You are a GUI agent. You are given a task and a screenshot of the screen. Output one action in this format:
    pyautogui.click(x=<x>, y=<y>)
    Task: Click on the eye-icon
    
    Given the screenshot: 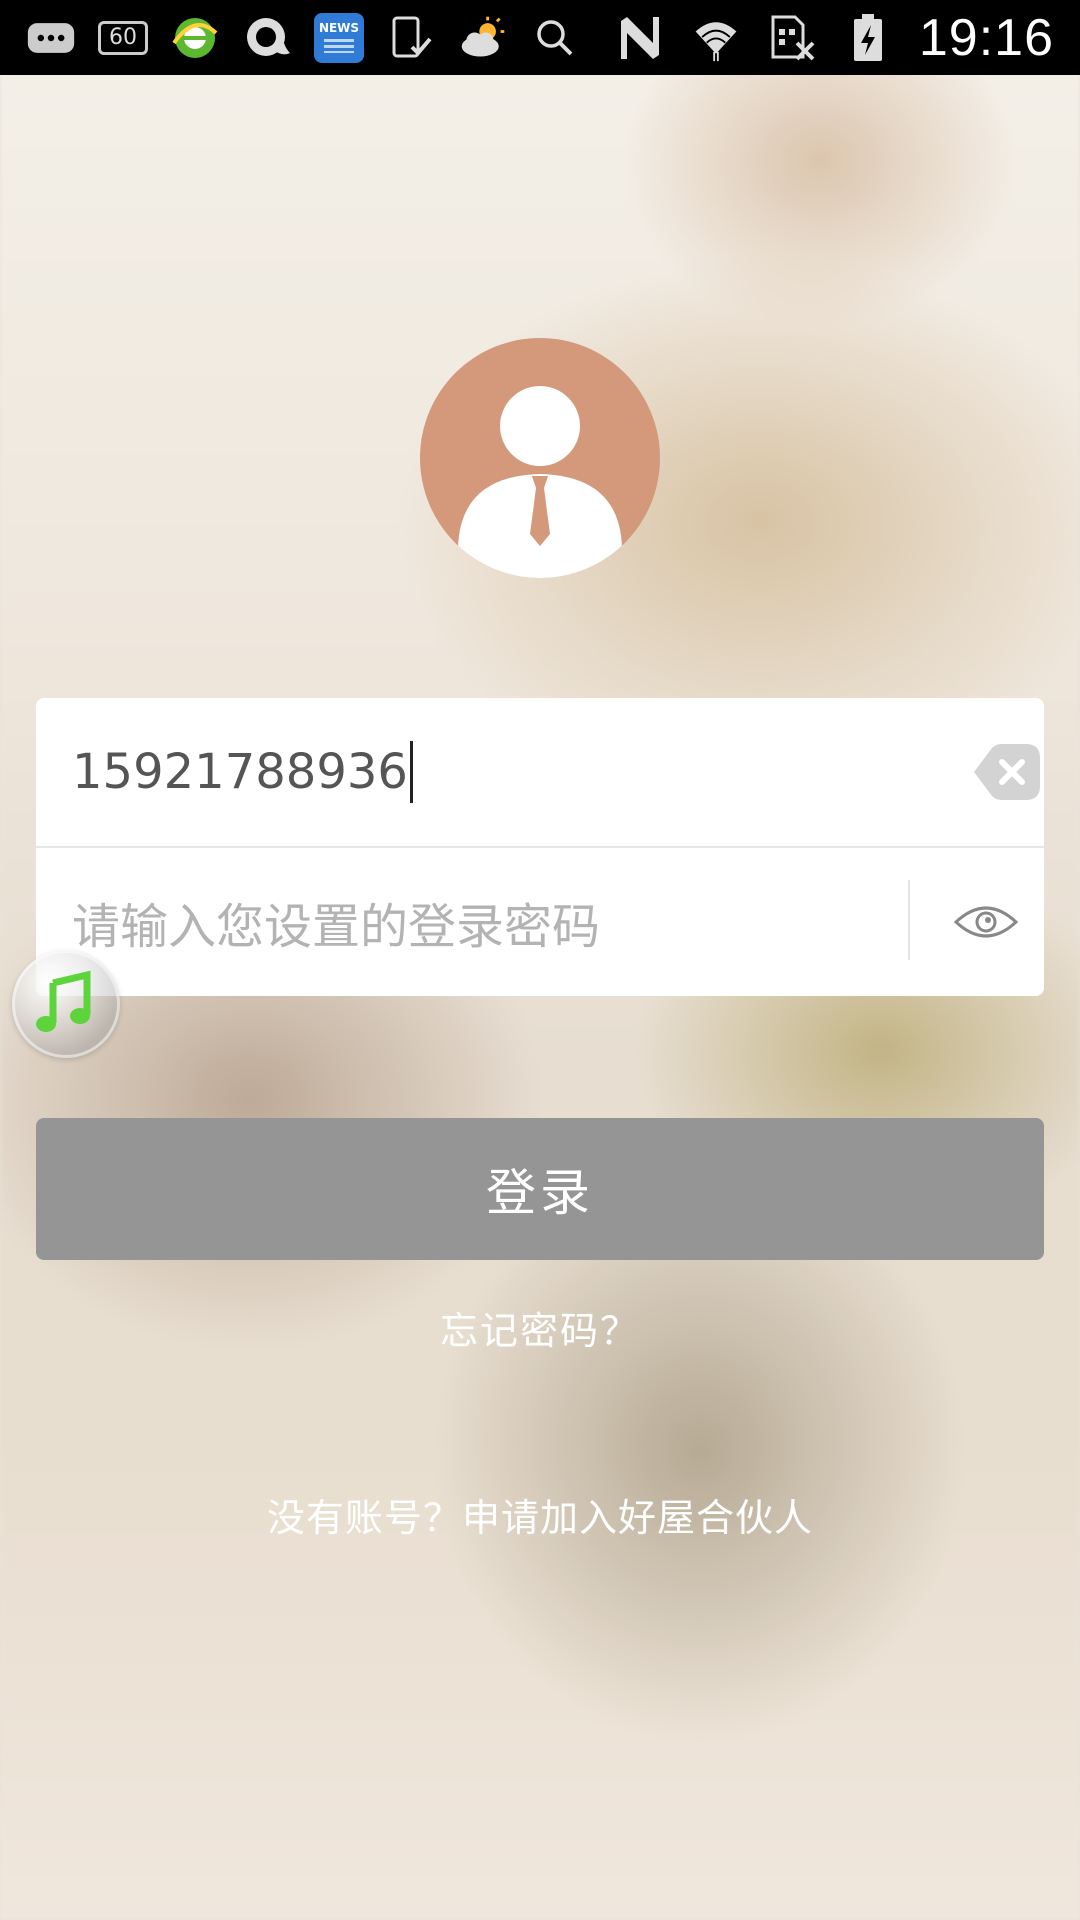 What is the action you would take?
    pyautogui.click(x=986, y=922)
    